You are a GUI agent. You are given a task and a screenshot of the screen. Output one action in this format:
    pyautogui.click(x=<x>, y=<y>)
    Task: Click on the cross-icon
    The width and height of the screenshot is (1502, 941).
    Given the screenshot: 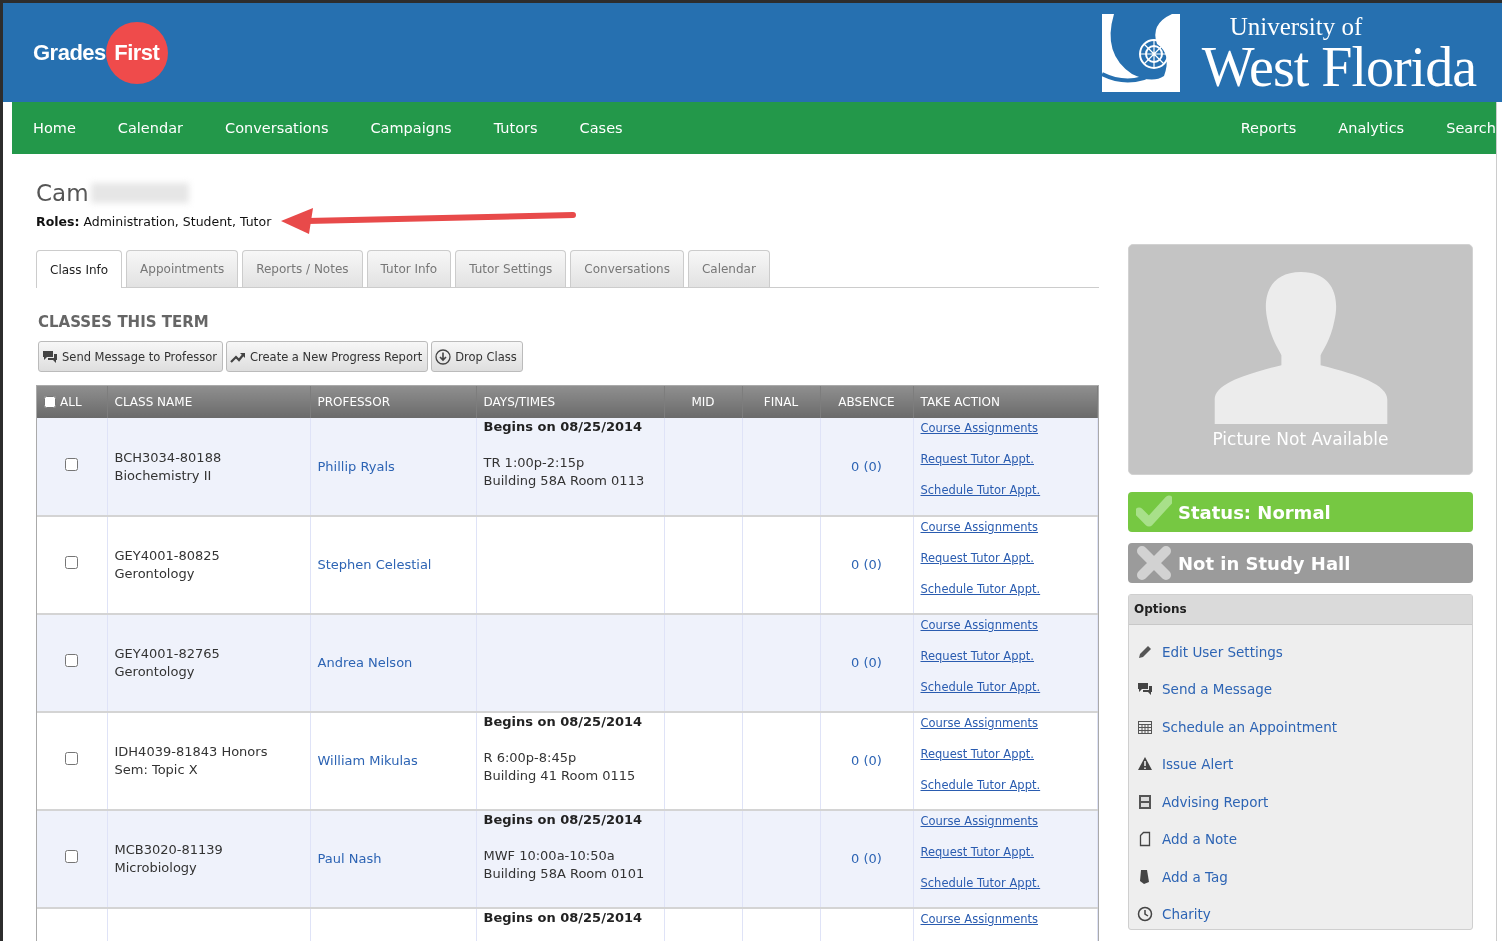 What is the action you would take?
    pyautogui.click(x=1154, y=563)
    